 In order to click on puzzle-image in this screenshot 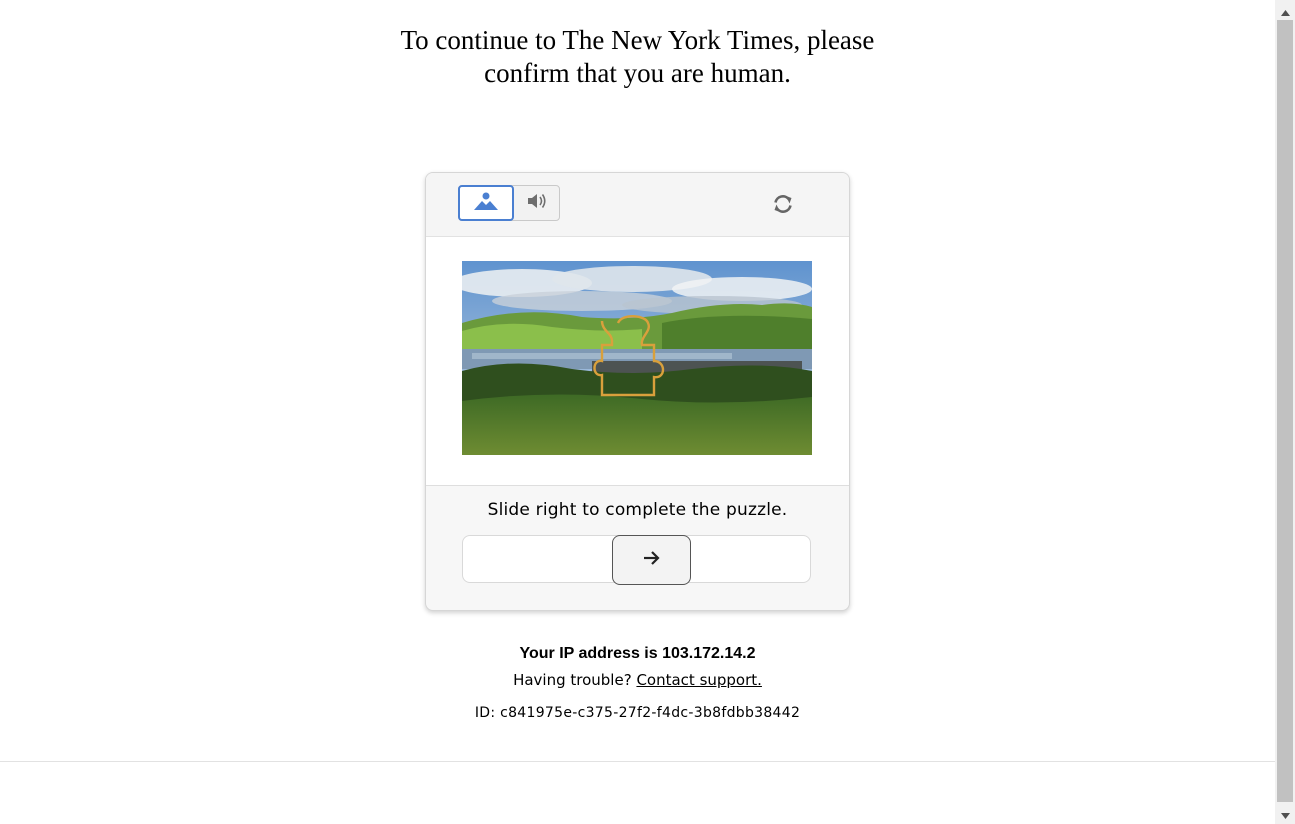, I will do `click(637, 358)`.